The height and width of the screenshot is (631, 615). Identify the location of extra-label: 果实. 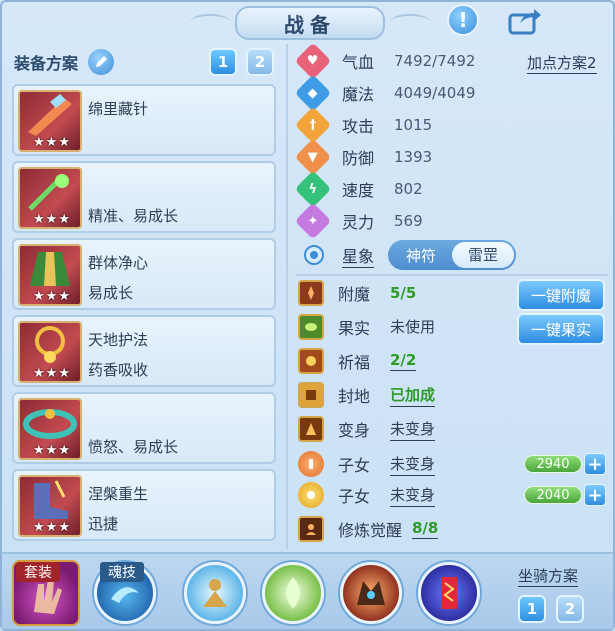
(354, 328).